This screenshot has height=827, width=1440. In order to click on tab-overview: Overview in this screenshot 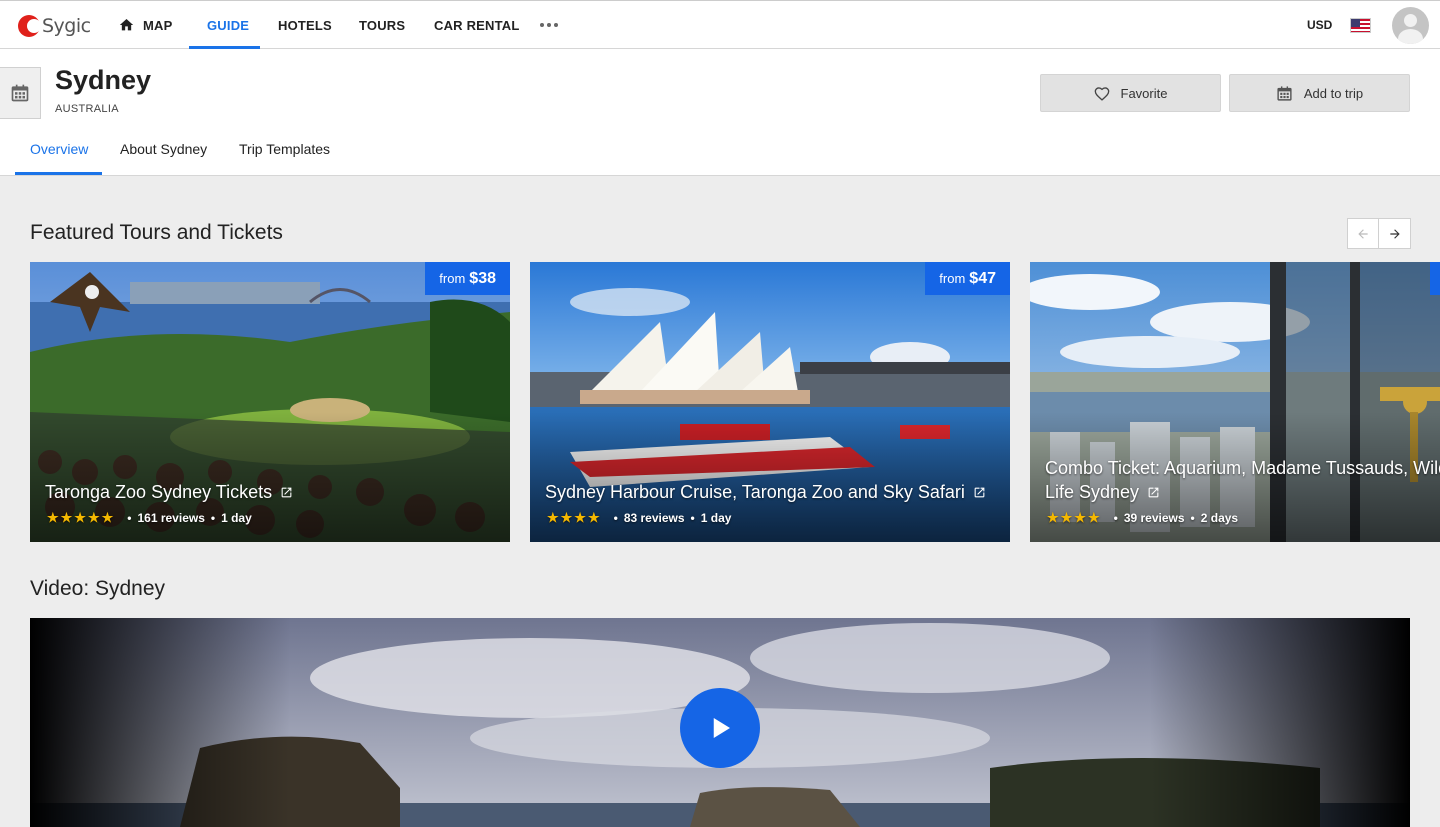, I will do `click(59, 149)`.